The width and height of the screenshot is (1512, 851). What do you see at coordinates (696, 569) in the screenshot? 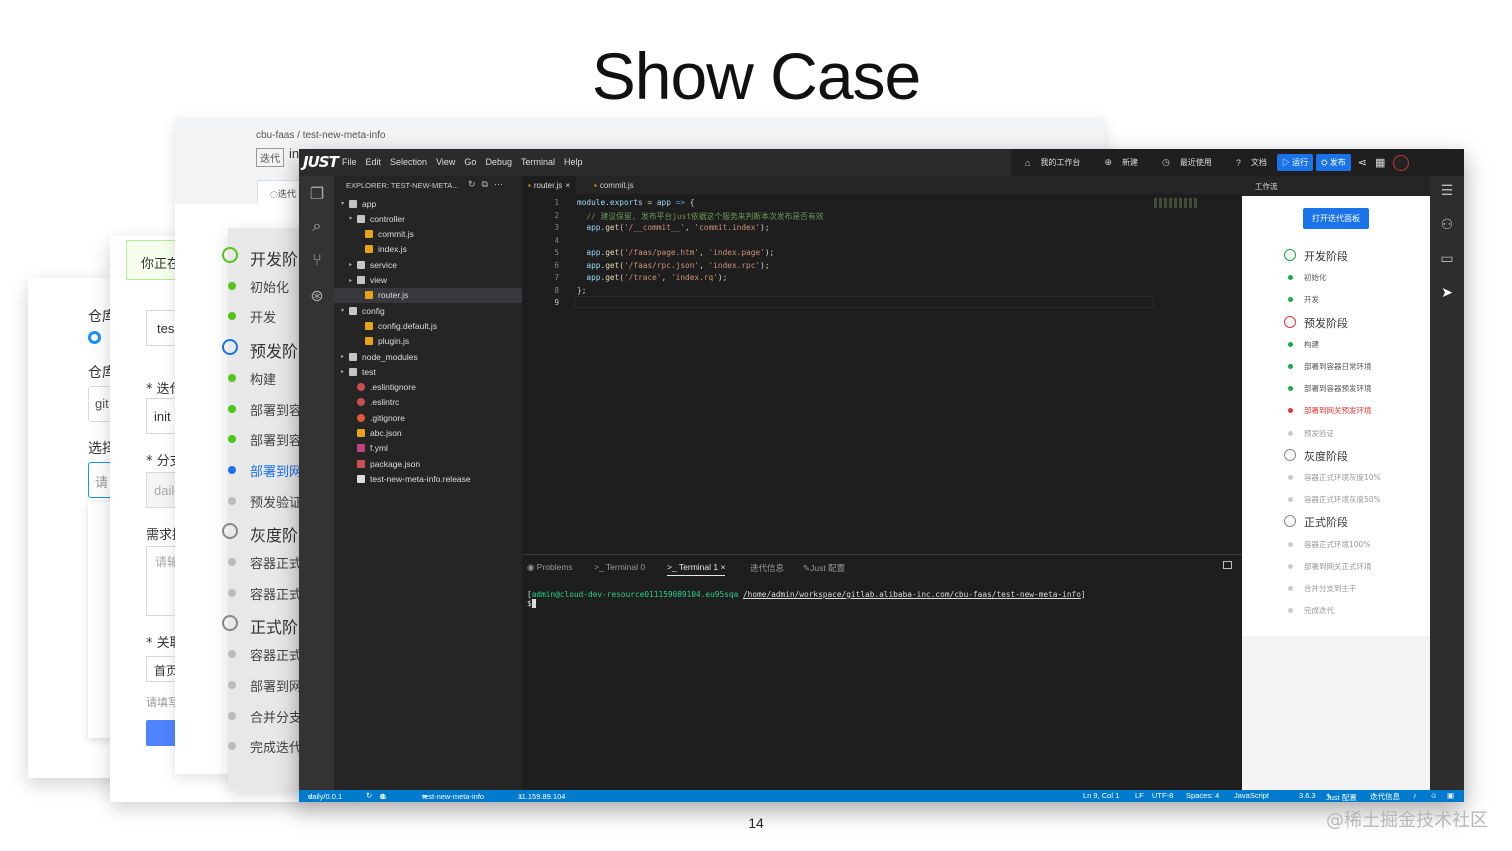
I see `panel-tab-terminal1: >_ Terminal 1 ×` at bounding box center [696, 569].